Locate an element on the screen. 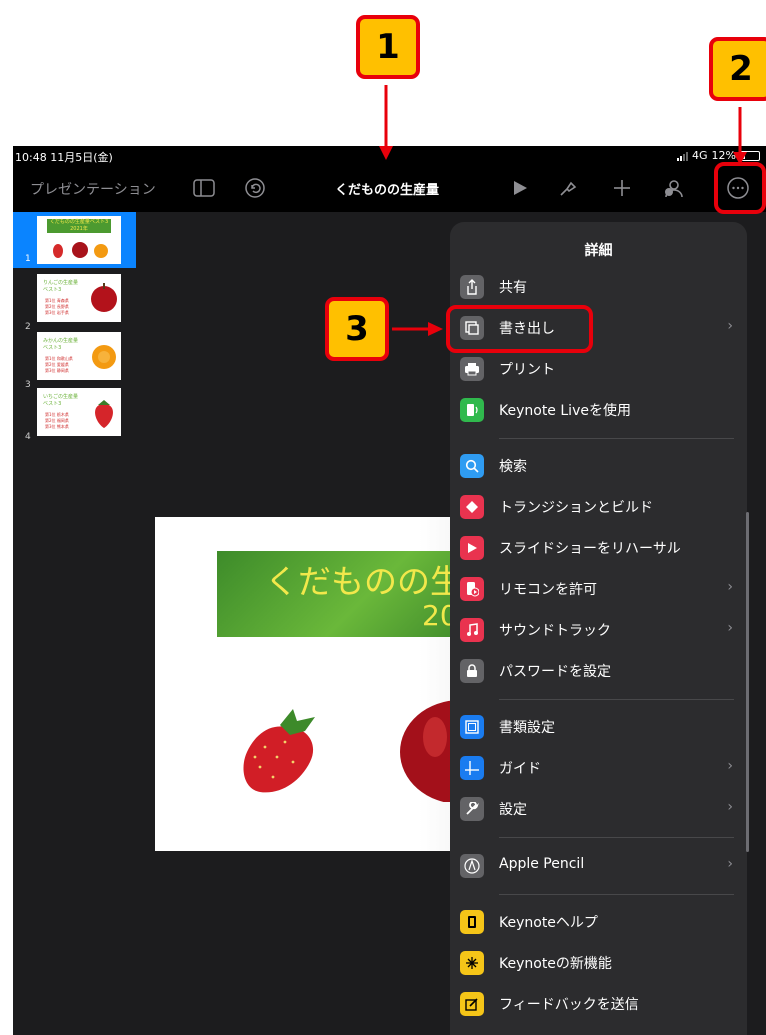 The height and width of the screenshot is (1035, 766). annotation-arrows is located at coordinates (563, 210).